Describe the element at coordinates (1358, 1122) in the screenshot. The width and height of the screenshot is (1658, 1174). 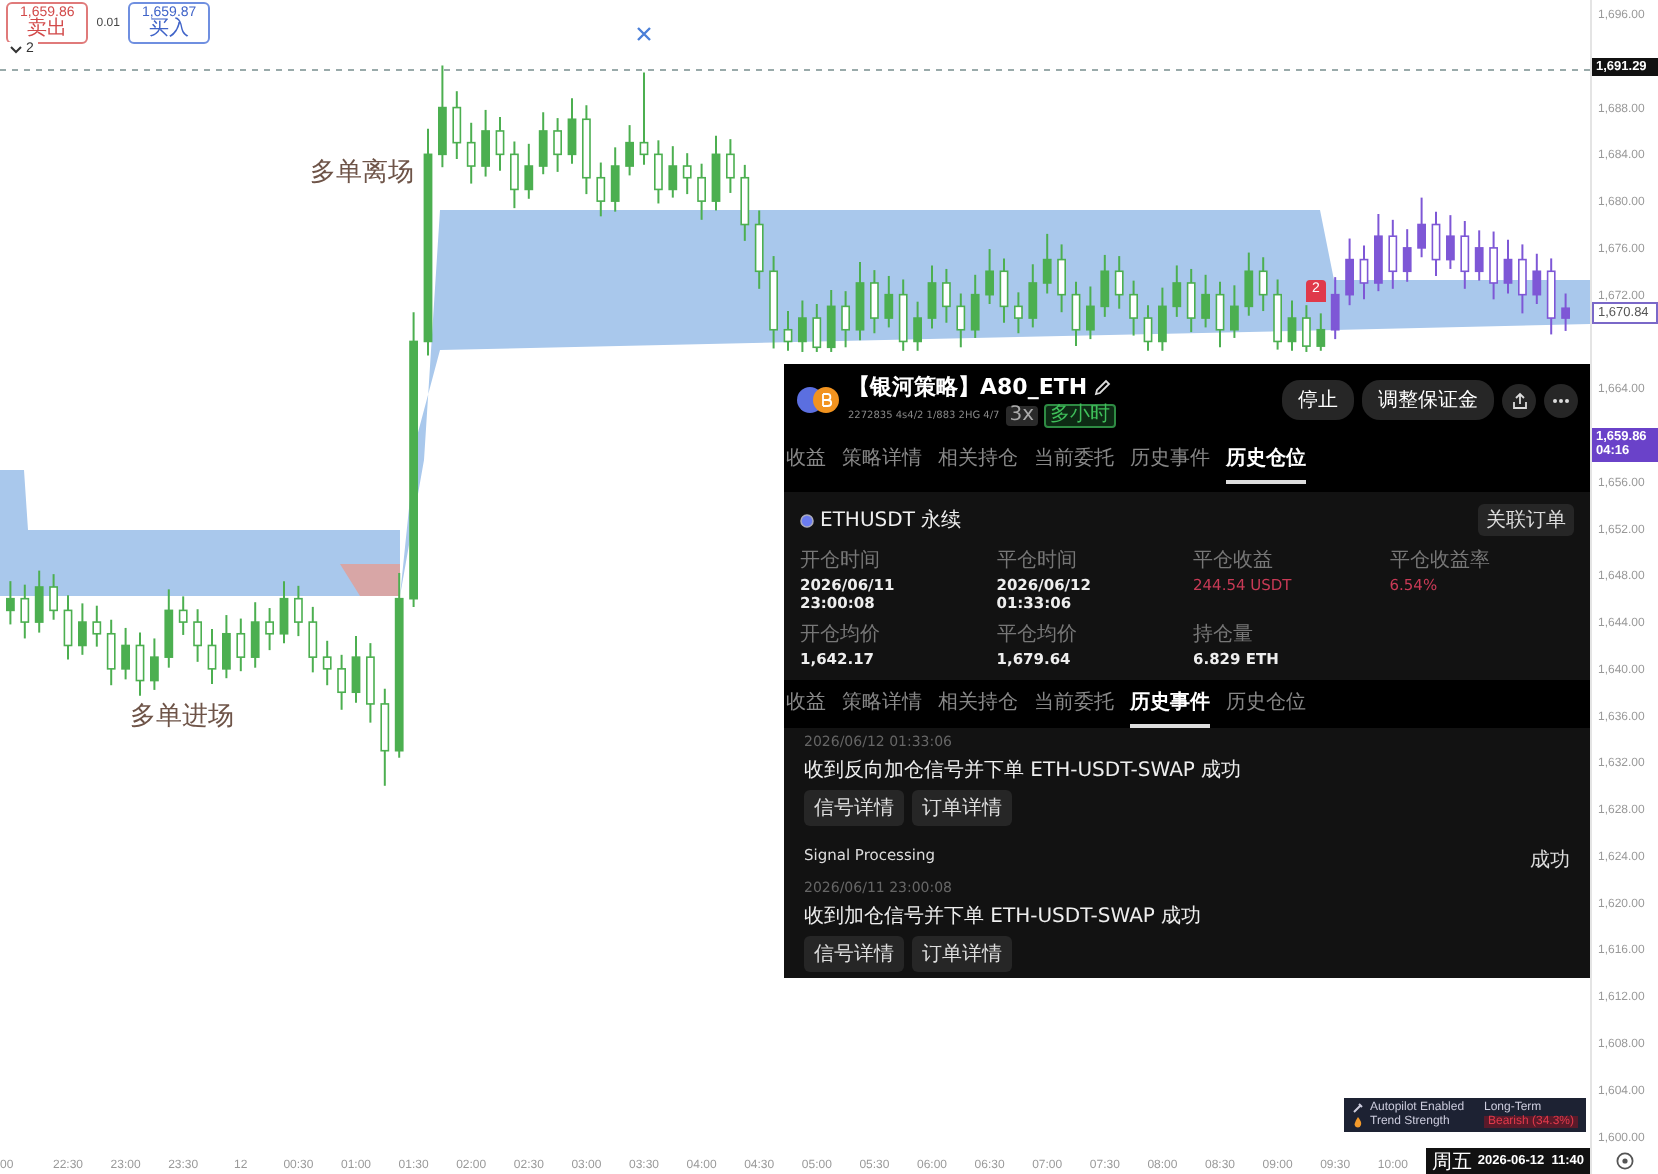
I see `flame-icon` at that location.